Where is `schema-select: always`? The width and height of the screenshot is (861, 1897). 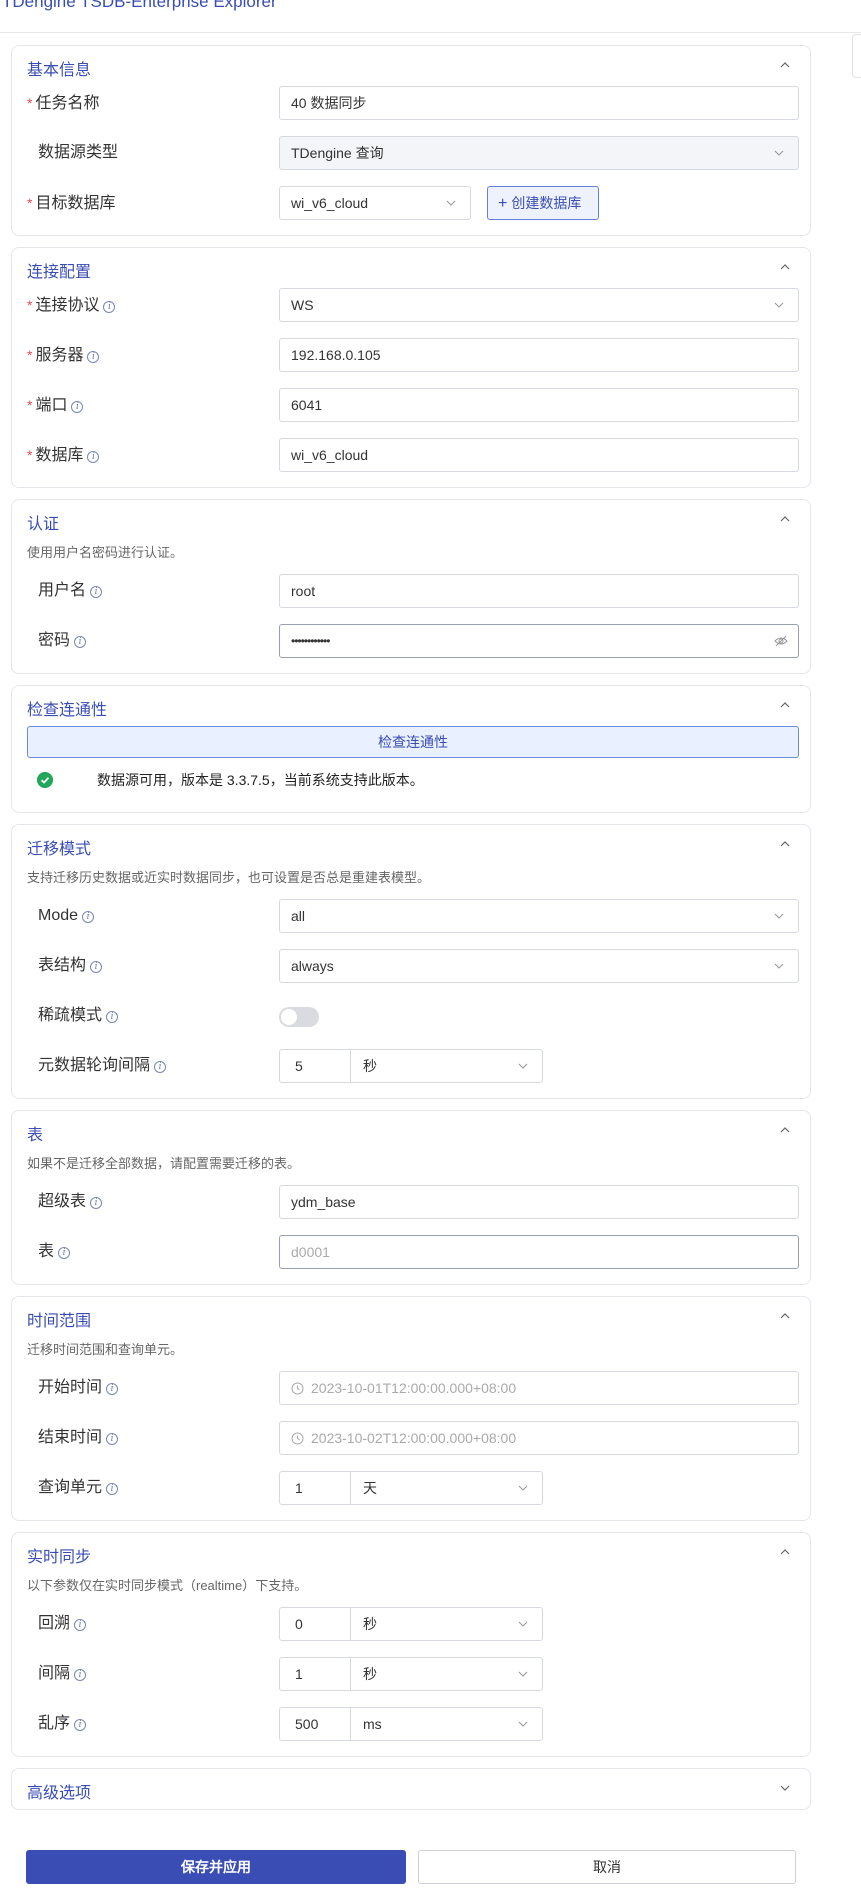
schema-select: always is located at coordinates (539, 966).